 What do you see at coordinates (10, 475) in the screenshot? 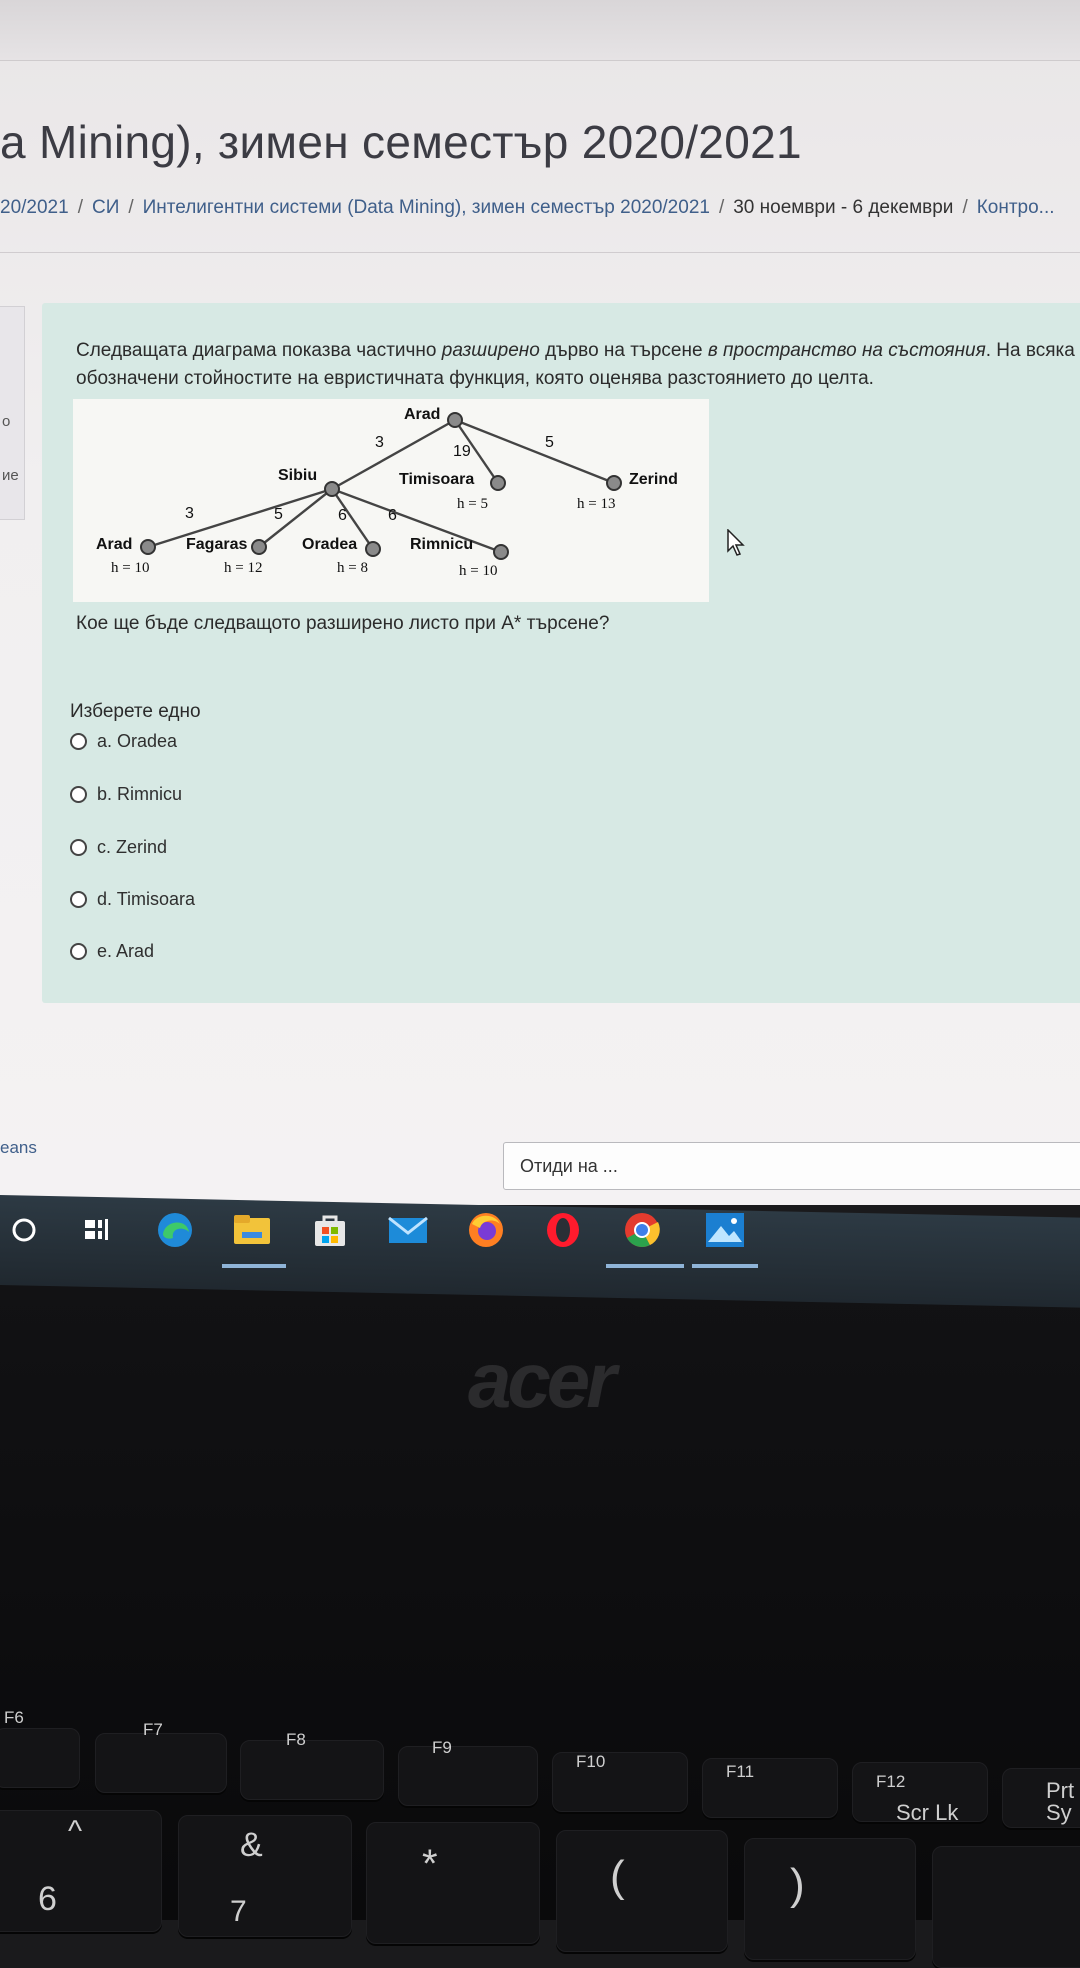
I see `sidebar-item-2: ие` at bounding box center [10, 475].